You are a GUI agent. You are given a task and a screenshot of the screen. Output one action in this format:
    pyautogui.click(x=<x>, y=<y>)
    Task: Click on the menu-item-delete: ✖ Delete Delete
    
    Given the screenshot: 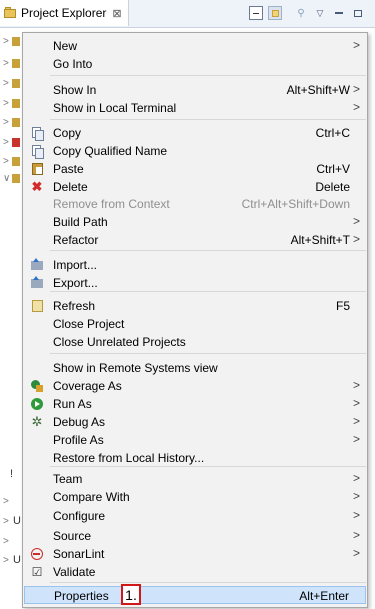 What is the action you would take?
    pyautogui.click(x=195, y=187)
    